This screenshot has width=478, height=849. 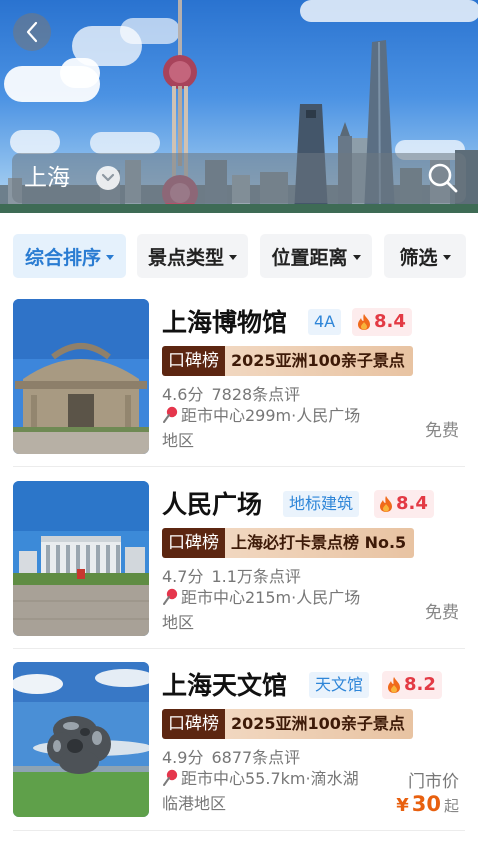 What do you see at coordinates (62, 257) in the screenshot?
I see `tab-label: 综合排序` at bounding box center [62, 257].